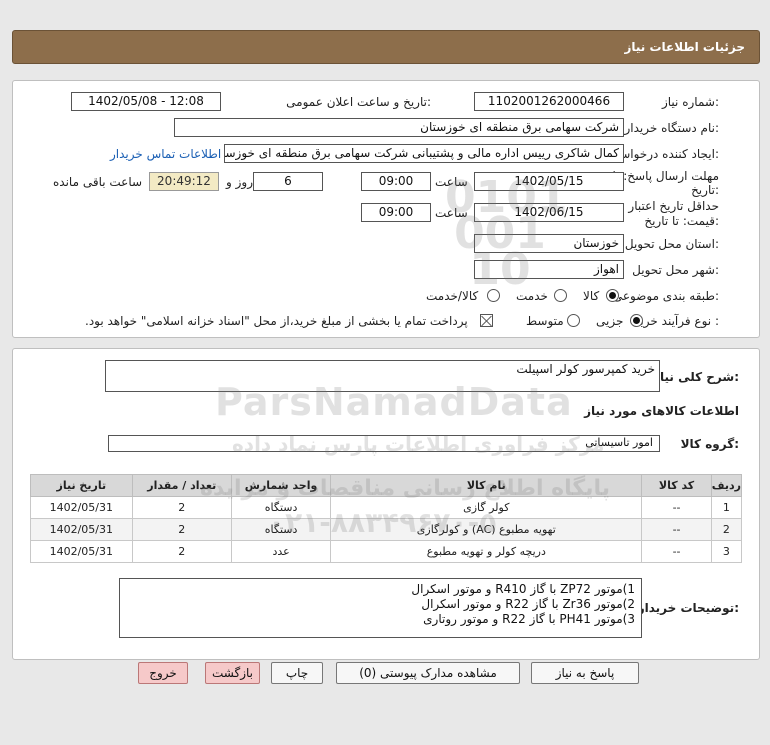 The width and height of the screenshot is (770, 745). I want to click on page-header: جزئیات اطلاعات نیاز, so click(386, 47).